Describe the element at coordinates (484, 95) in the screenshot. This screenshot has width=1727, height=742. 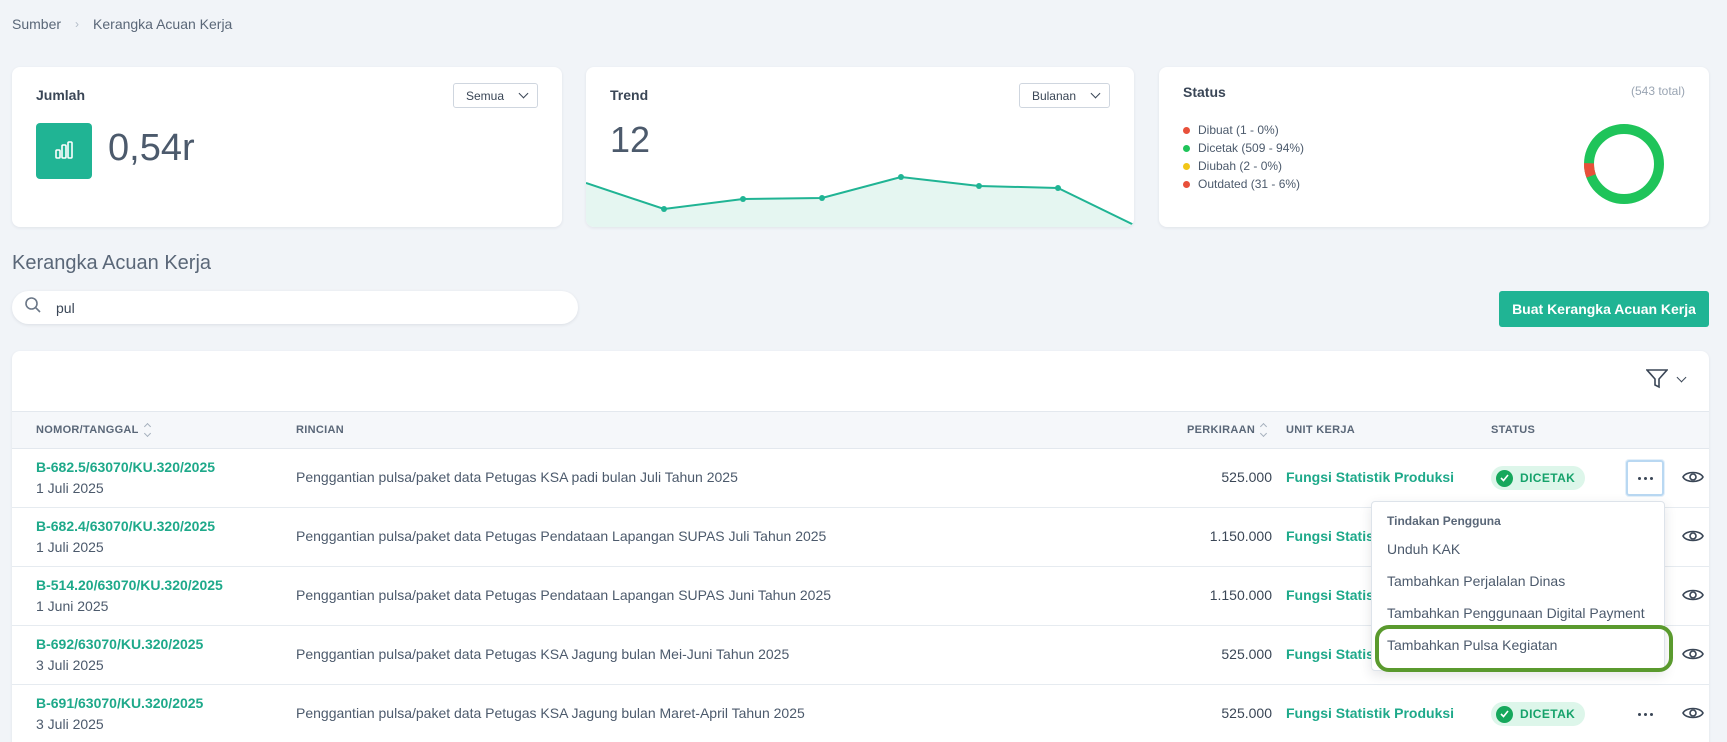
I see `jumlah-filter-value: Semua` at that location.